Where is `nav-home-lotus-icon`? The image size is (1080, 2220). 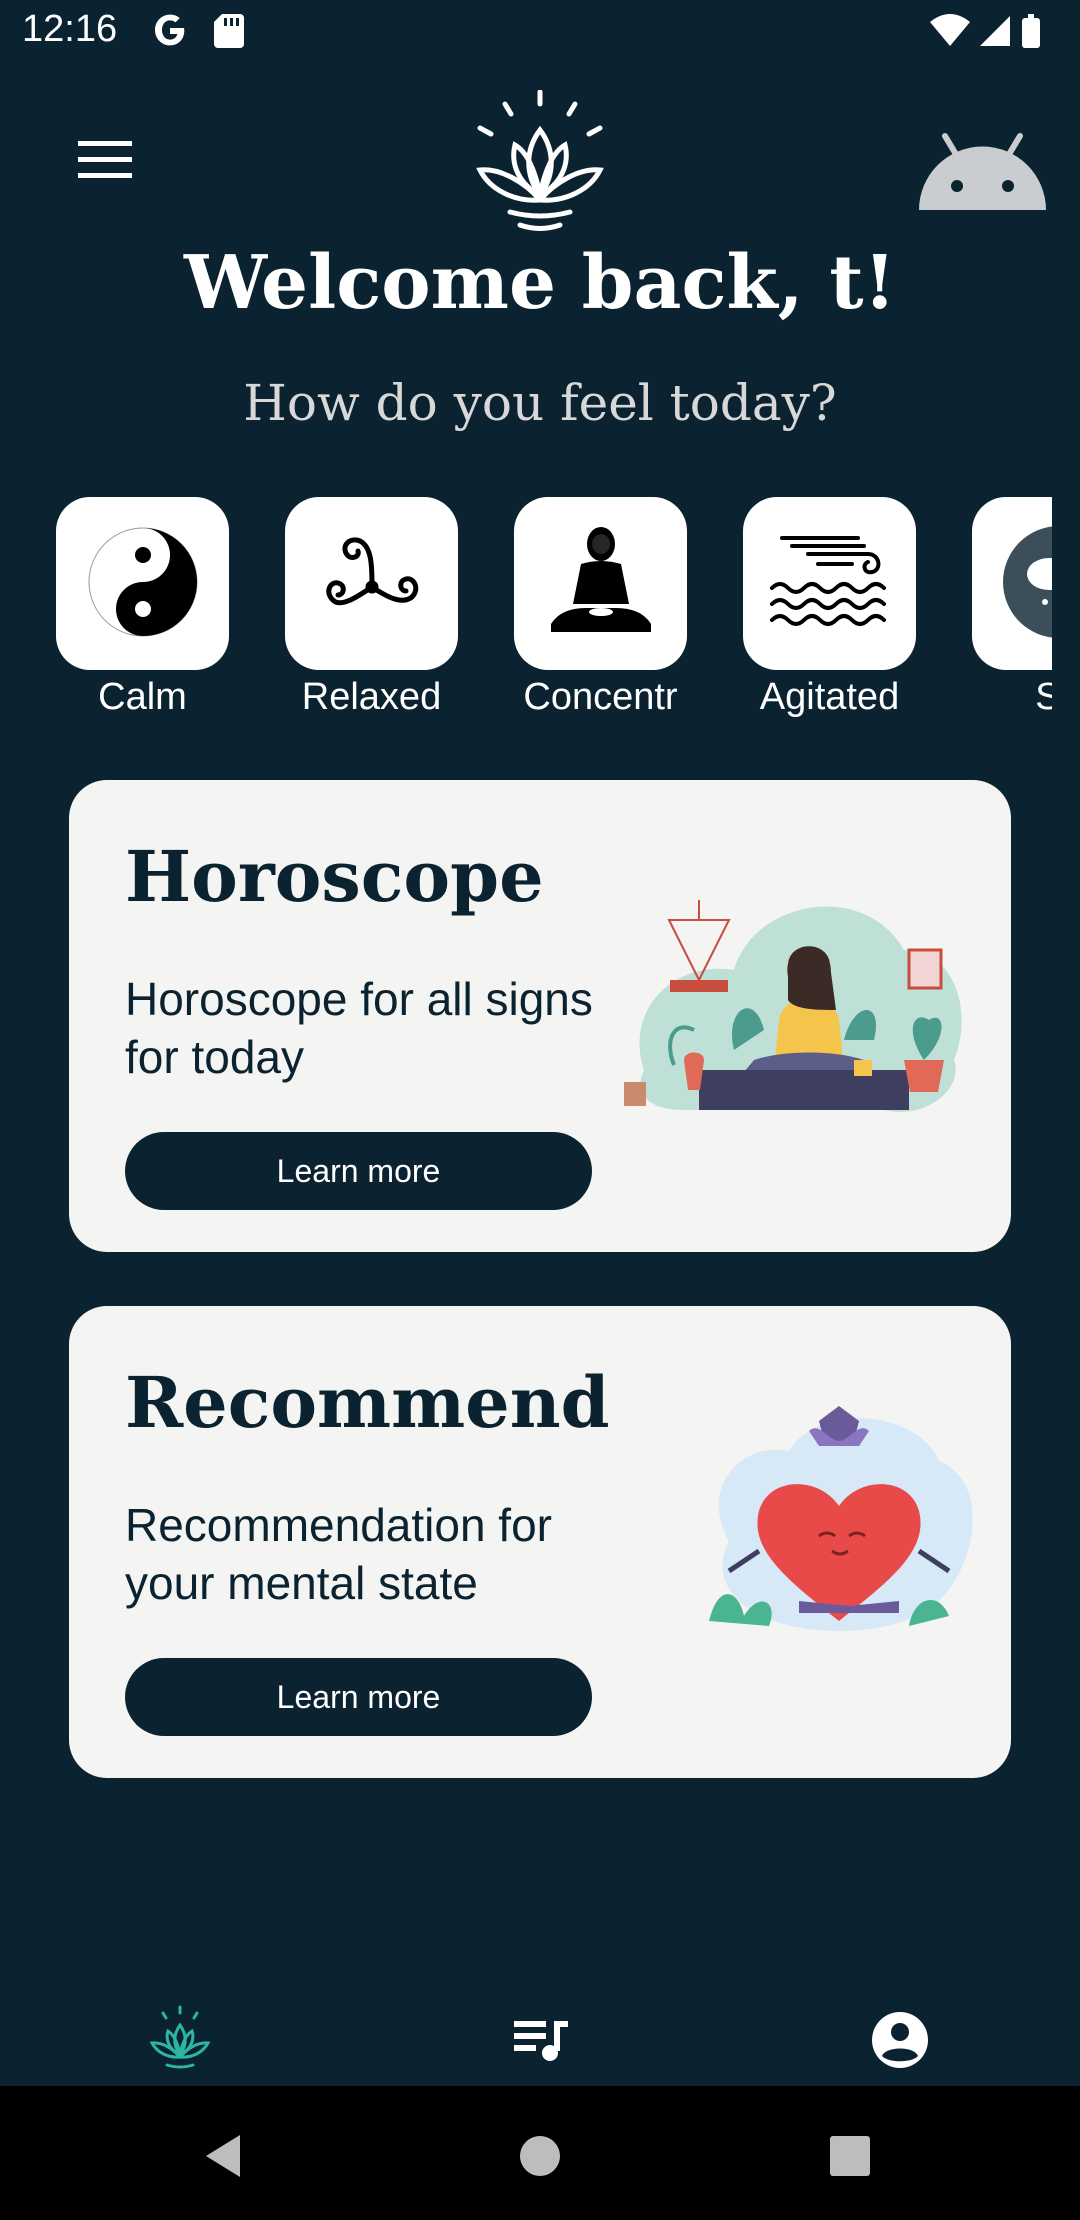 nav-home-lotus-icon is located at coordinates (180, 2040).